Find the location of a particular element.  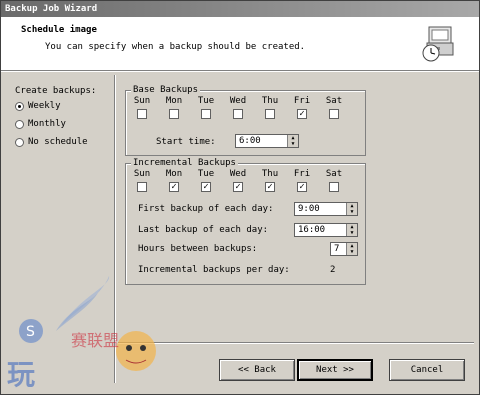

per-day-value: 2 is located at coordinates (333, 270).